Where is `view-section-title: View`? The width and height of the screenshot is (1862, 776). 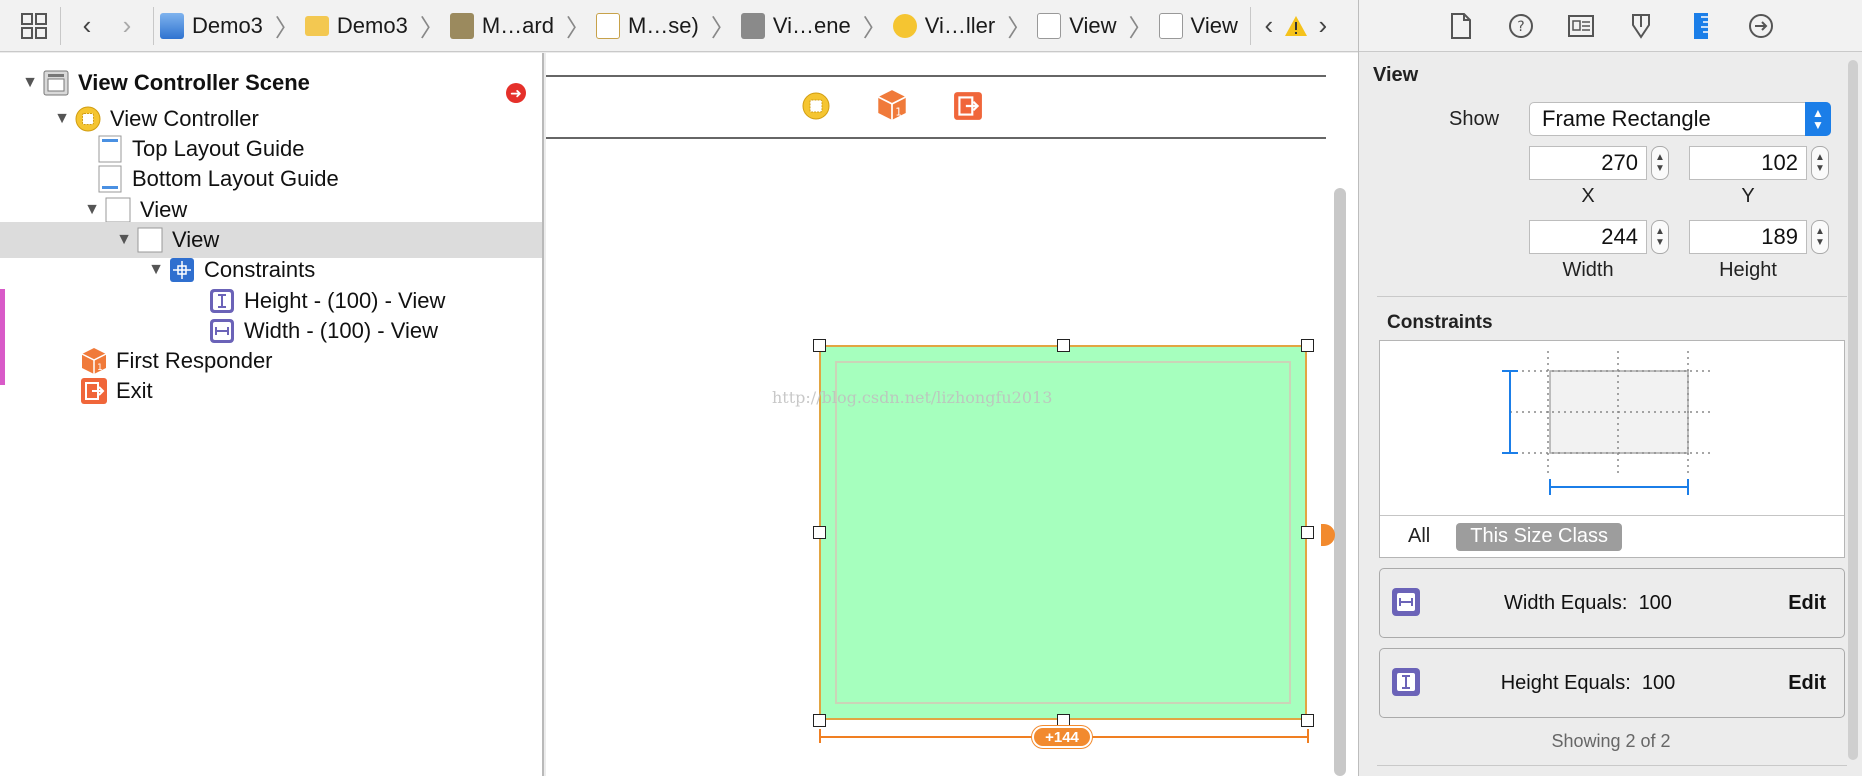 view-section-title: View is located at coordinates (1396, 75).